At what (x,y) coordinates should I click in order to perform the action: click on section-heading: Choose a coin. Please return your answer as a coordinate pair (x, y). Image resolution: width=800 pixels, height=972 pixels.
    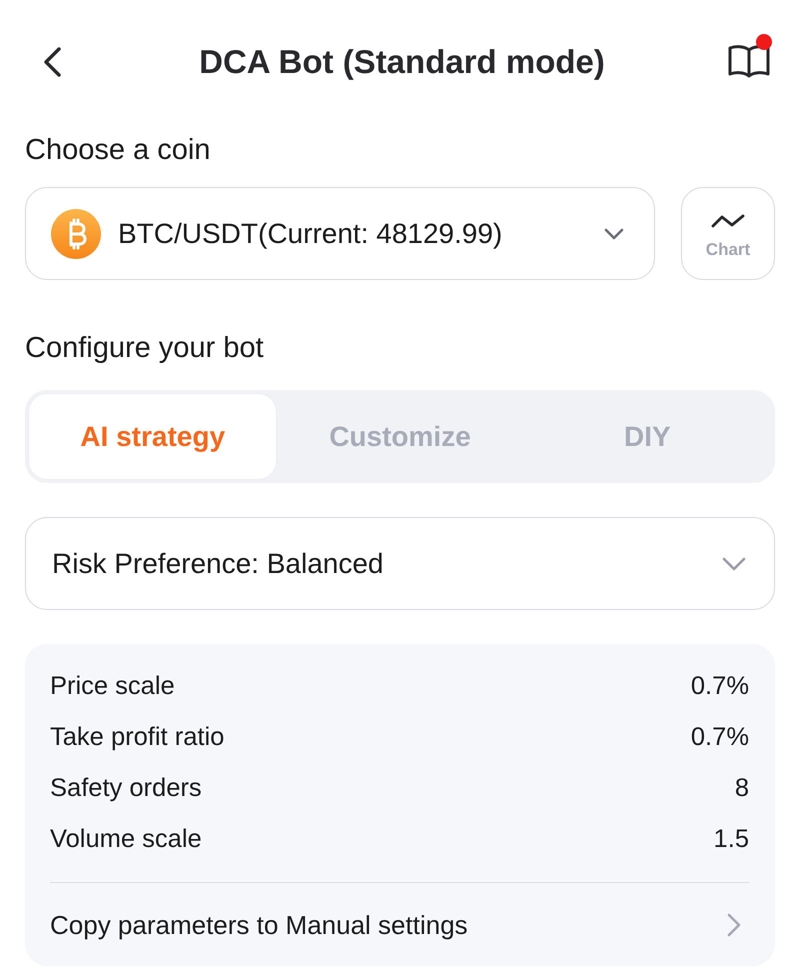
    Looking at the image, I should click on (117, 150).